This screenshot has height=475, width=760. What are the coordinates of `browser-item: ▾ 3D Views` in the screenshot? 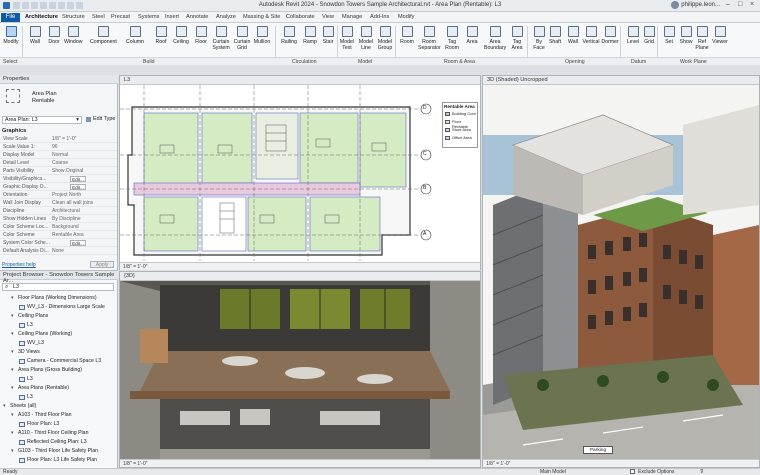 It's located at (25, 352).